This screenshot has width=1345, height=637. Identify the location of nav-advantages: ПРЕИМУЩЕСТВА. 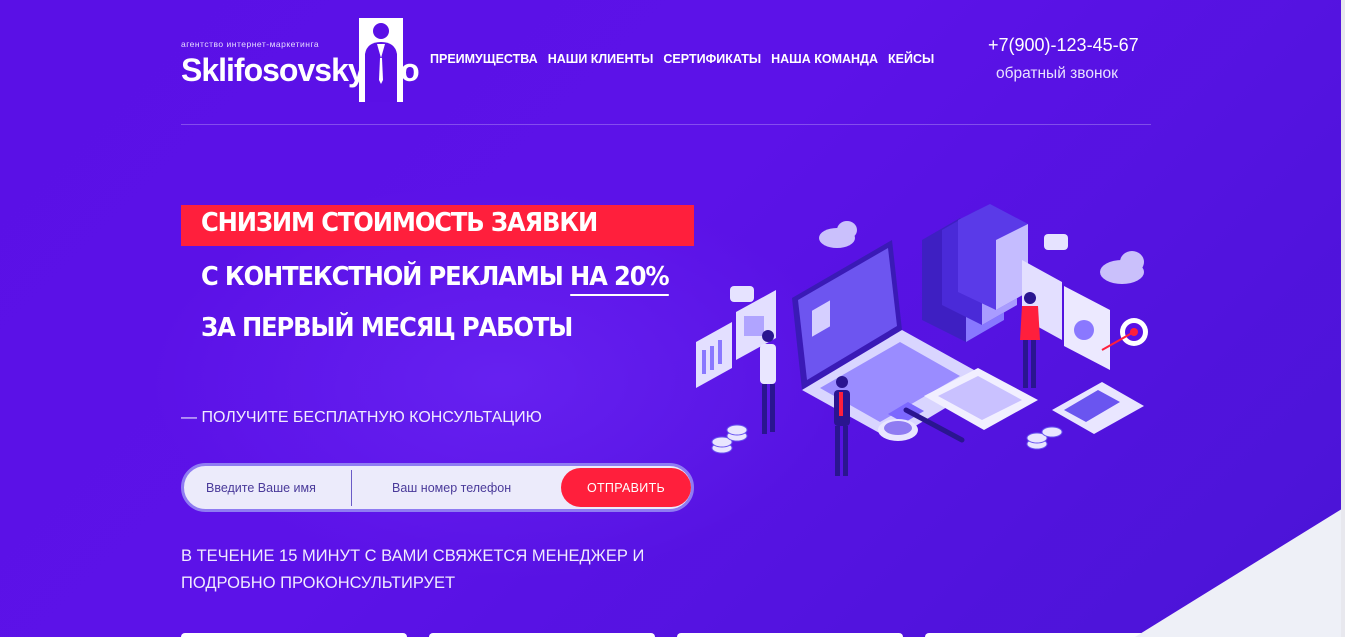
(484, 59).